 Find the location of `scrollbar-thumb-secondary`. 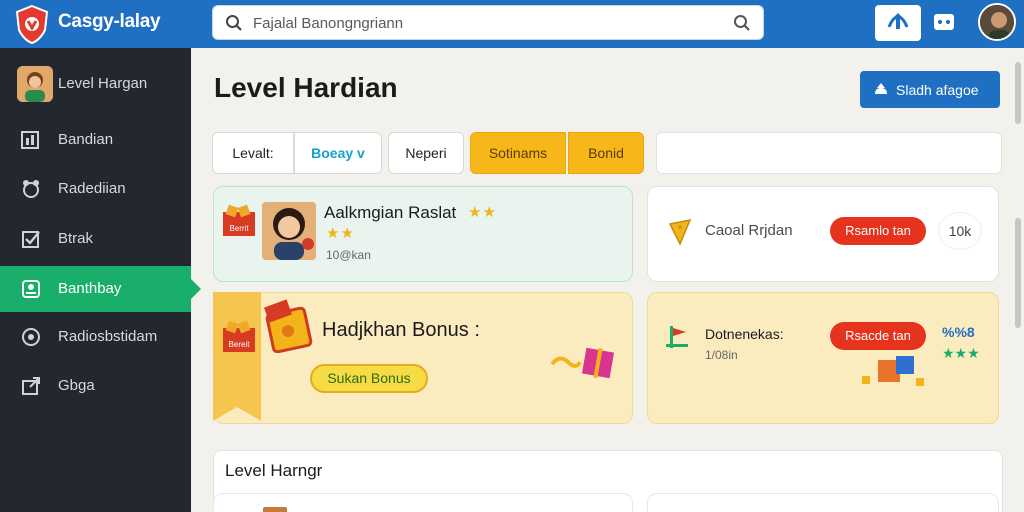

scrollbar-thumb-secondary is located at coordinates (1018, 273).